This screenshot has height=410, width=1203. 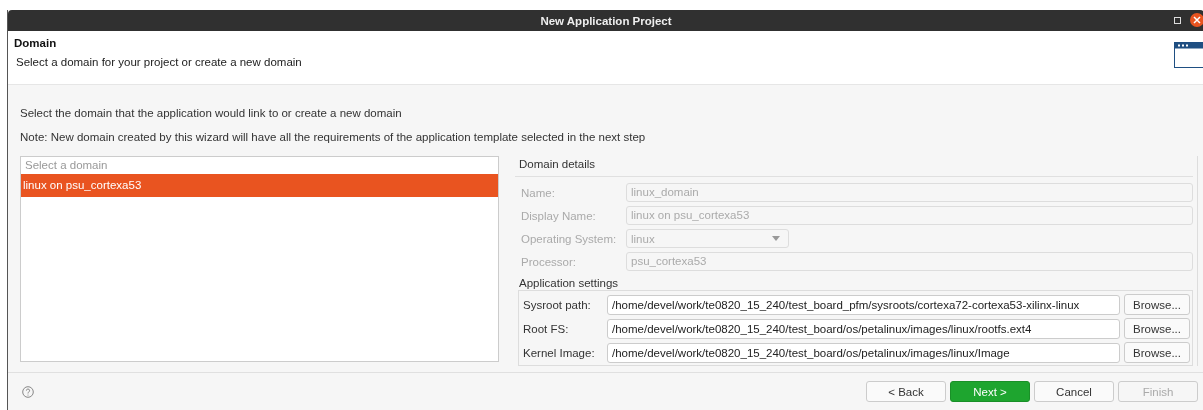 I want to click on domain-item: linux on psu_cortexa53, so click(x=259, y=185).